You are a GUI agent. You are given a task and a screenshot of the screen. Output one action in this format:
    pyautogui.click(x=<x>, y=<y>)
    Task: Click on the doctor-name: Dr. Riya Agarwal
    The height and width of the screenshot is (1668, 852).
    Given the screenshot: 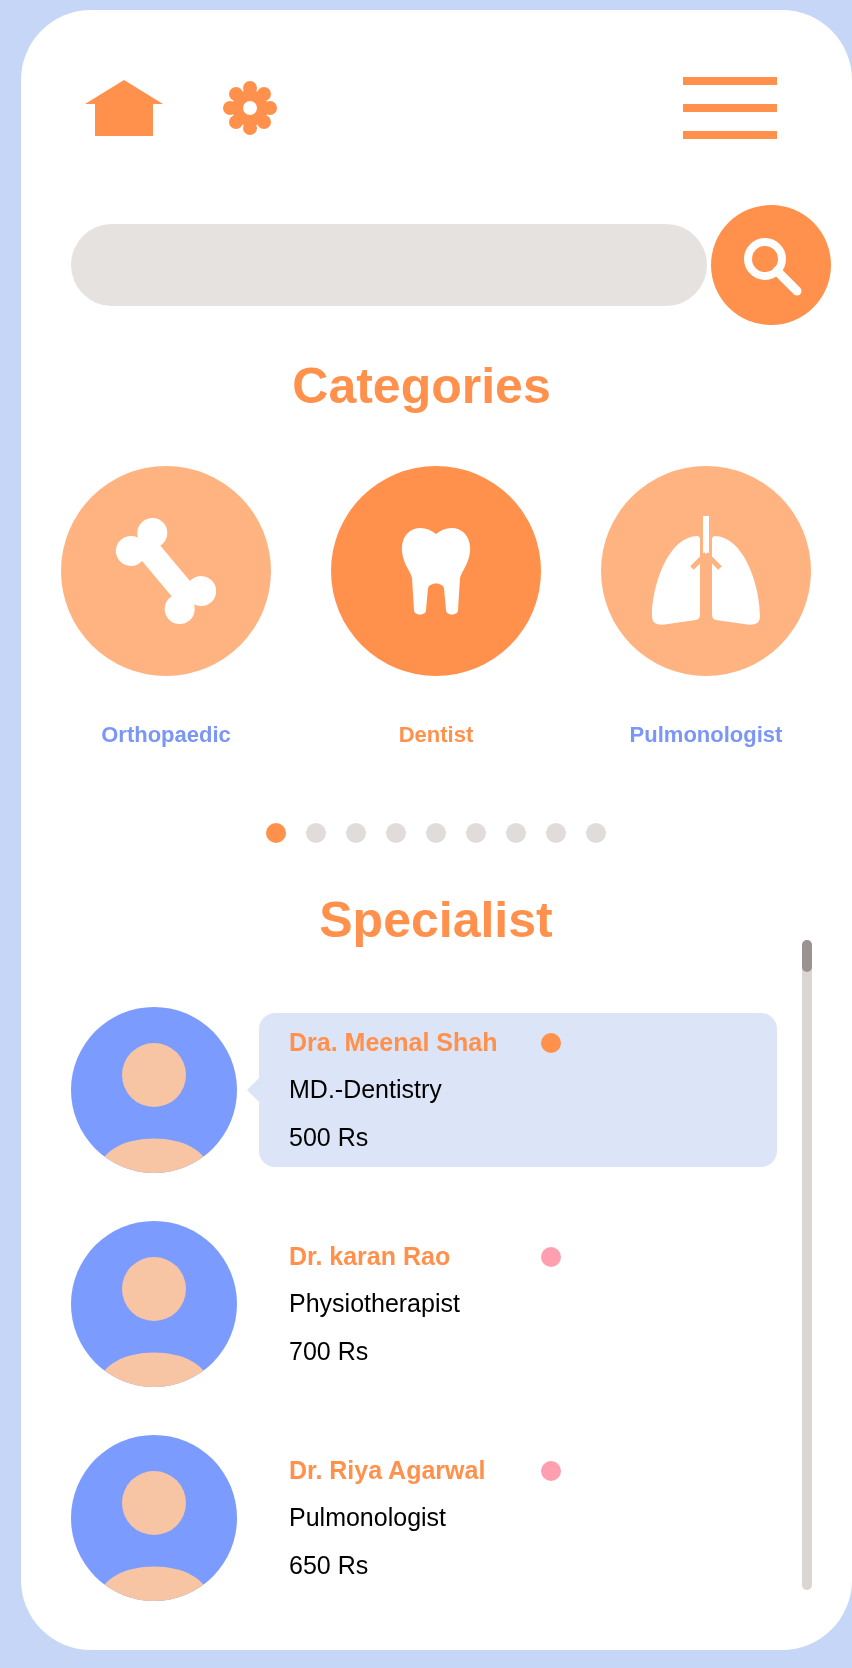 What is the action you would take?
    pyautogui.click(x=388, y=1470)
    